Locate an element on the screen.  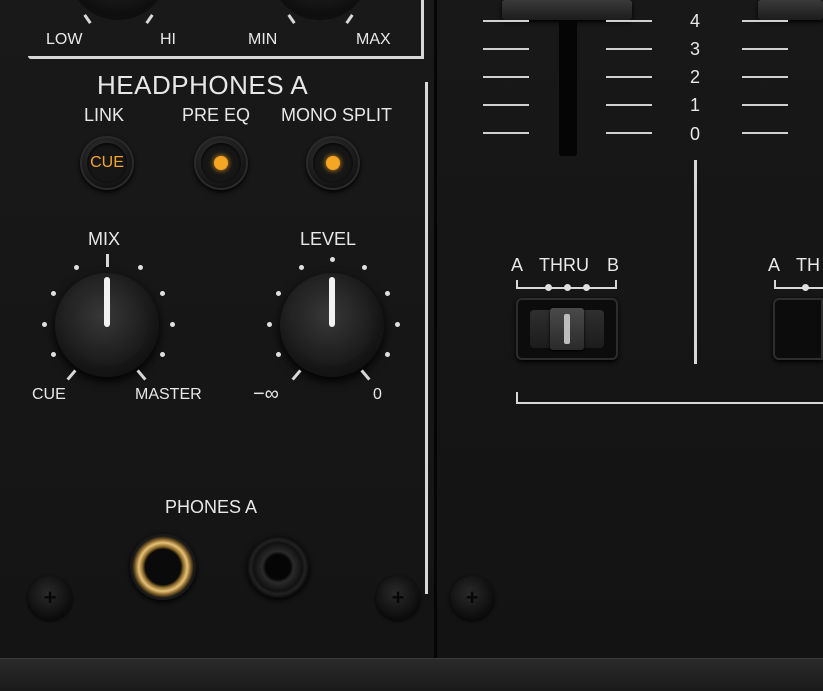
link-cue-button-face: CUE is located at coordinates (107, 163).